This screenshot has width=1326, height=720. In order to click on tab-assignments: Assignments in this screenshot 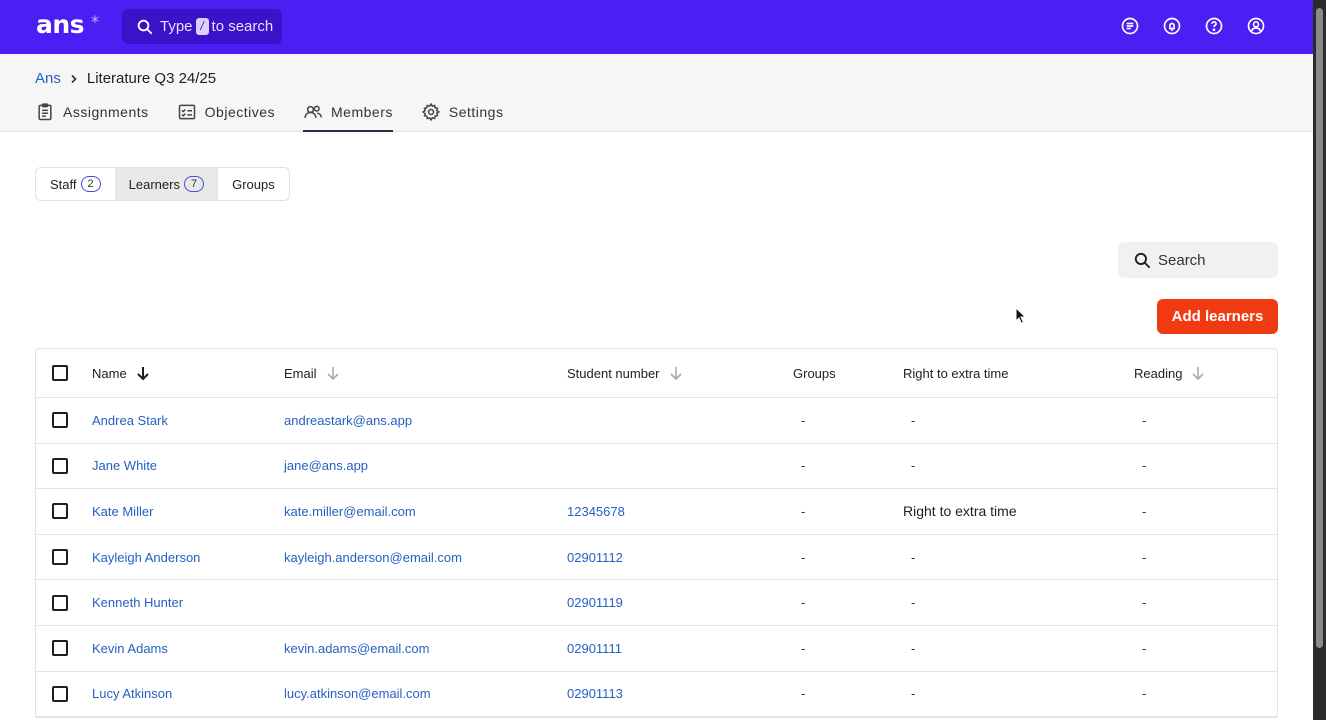, I will do `click(92, 117)`.